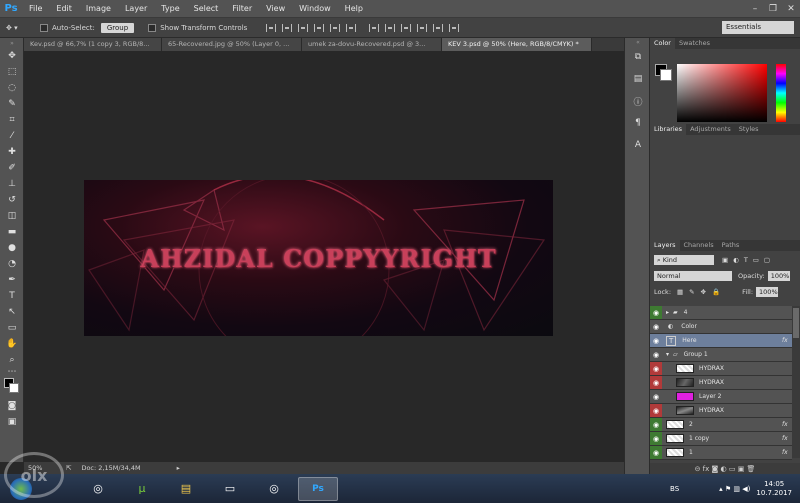 The width and height of the screenshot is (800, 503). Describe the element at coordinates (12, 120) in the screenshot. I see `crop-tool-icon: ⌗` at that location.